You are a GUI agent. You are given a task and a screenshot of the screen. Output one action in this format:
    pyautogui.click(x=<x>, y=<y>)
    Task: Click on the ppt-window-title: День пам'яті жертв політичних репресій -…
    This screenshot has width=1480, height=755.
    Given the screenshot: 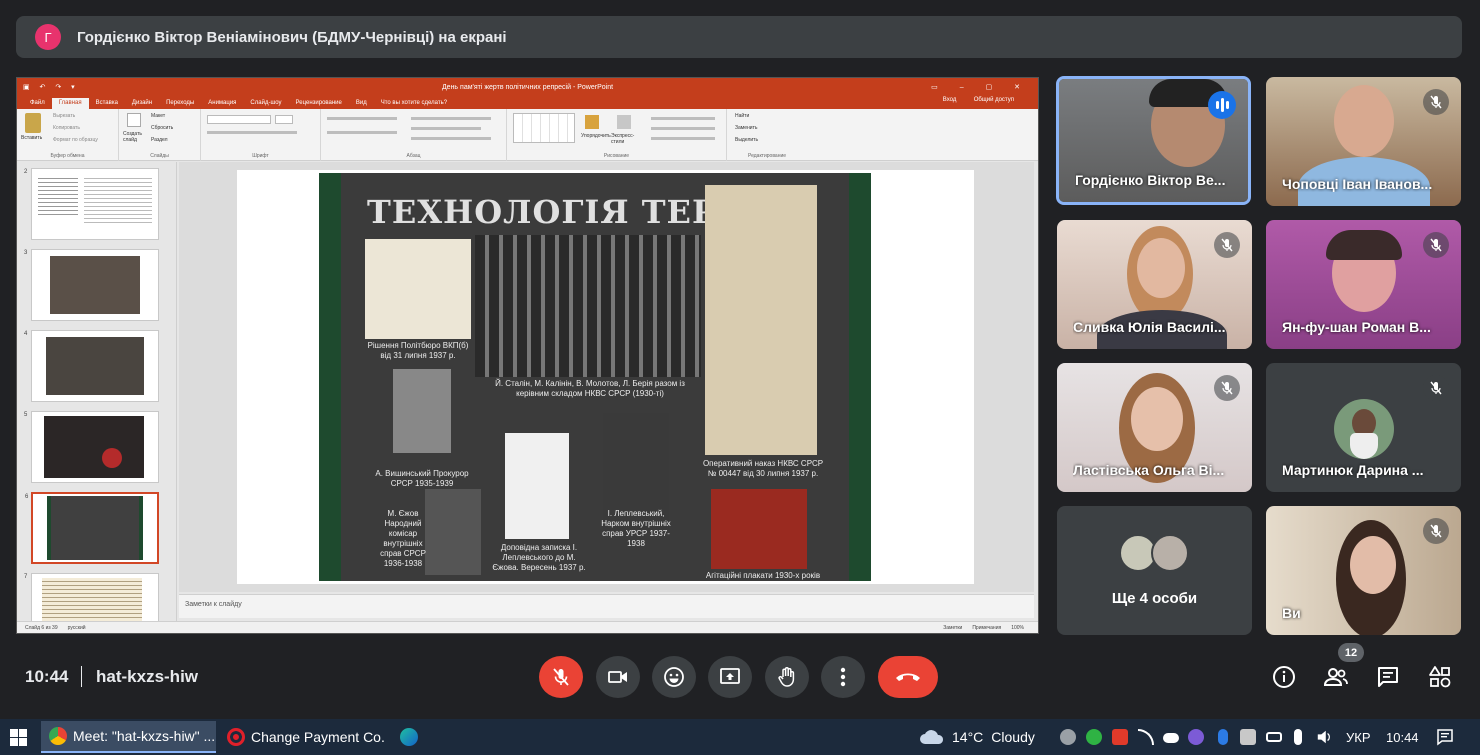 What is the action you would take?
    pyautogui.click(x=527, y=87)
    